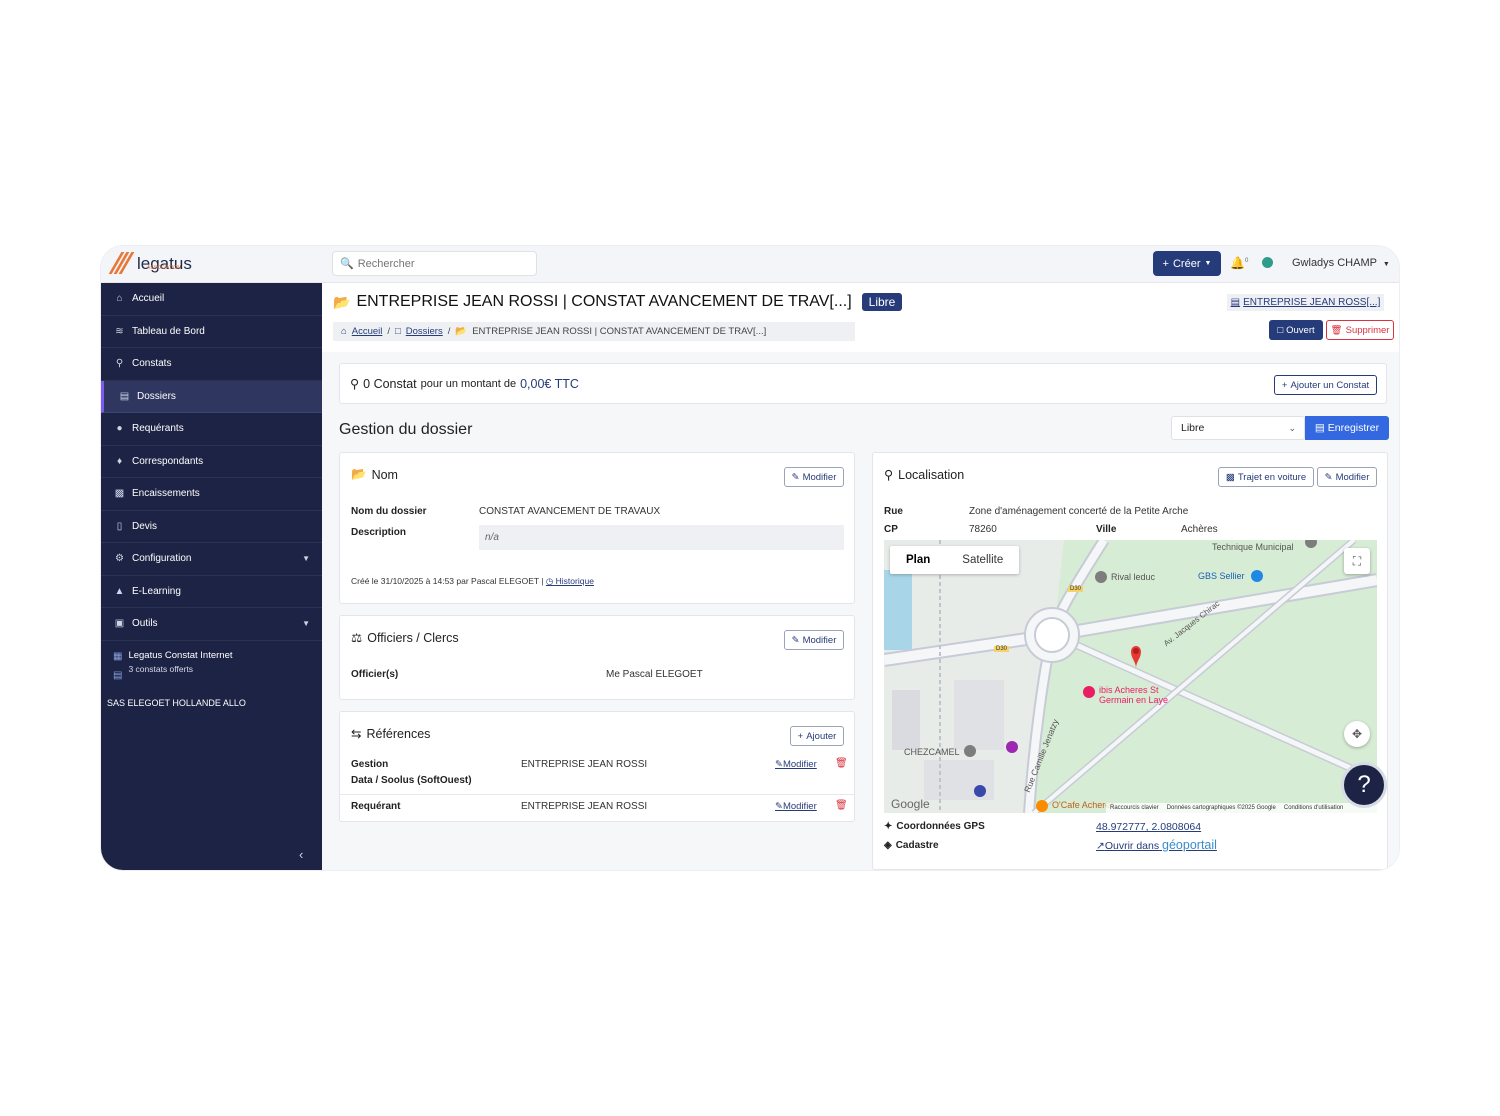 The height and width of the screenshot is (1116, 1500). Describe the element at coordinates (918, 560) in the screenshot. I see `map-plan-tab: Plan` at that location.